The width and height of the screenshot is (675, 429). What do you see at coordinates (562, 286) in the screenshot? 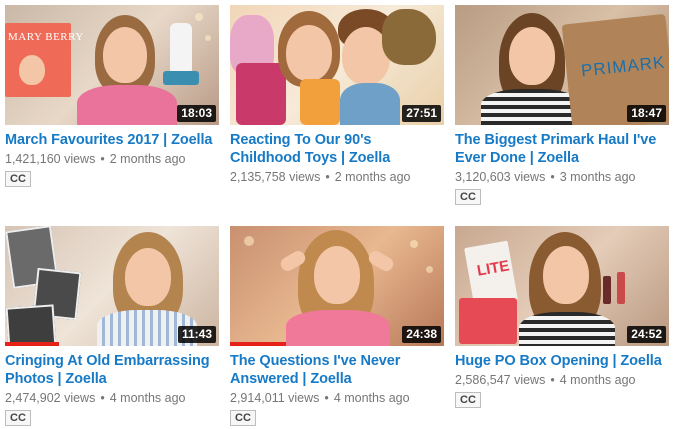
I see `video-thumbnail: LITE 24:52` at bounding box center [562, 286].